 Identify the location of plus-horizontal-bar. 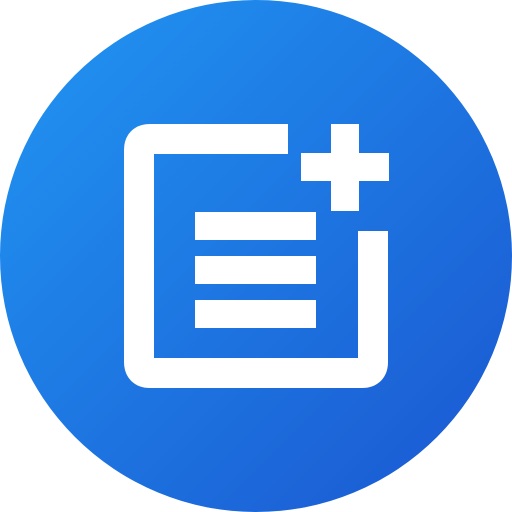
(345, 167).